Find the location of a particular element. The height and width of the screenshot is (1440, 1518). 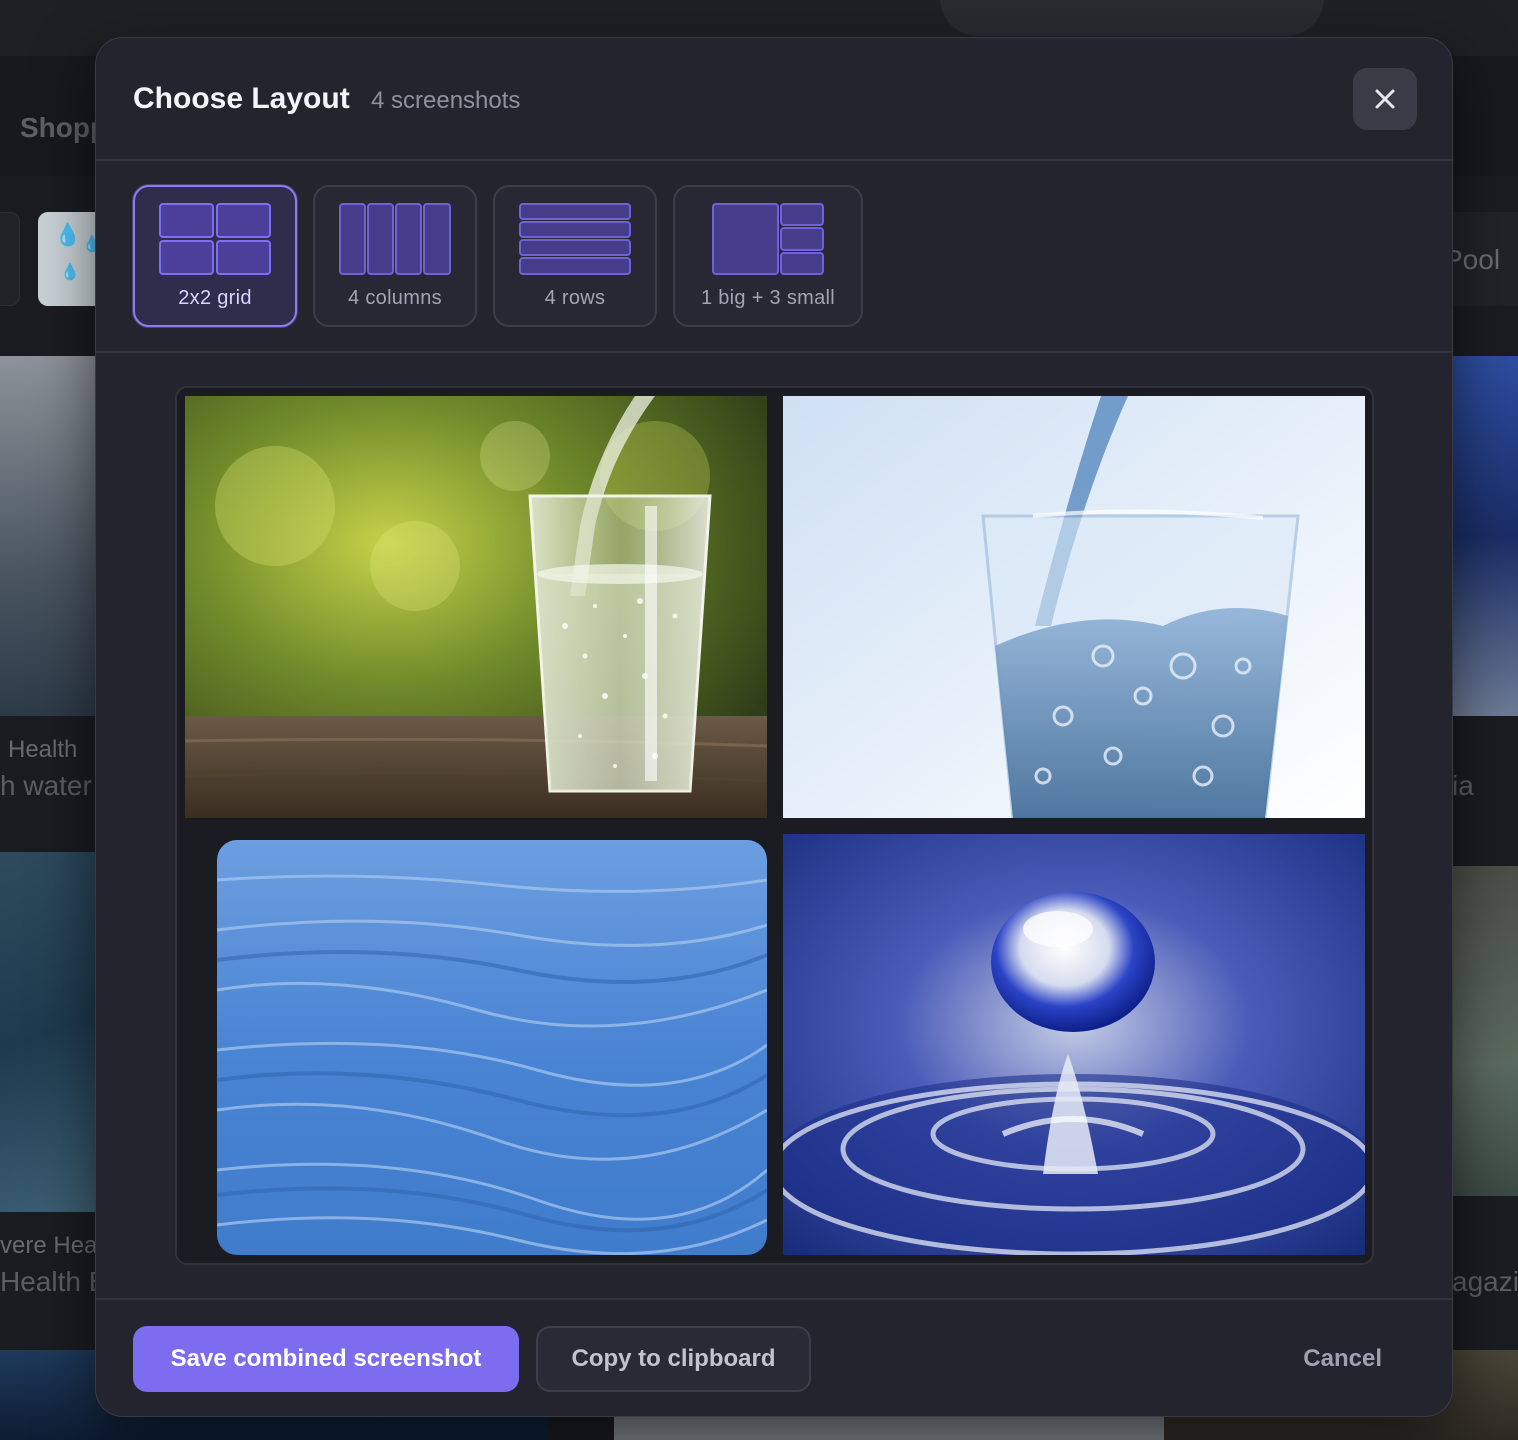

preview-tile-glass-green is located at coordinates (476, 607).